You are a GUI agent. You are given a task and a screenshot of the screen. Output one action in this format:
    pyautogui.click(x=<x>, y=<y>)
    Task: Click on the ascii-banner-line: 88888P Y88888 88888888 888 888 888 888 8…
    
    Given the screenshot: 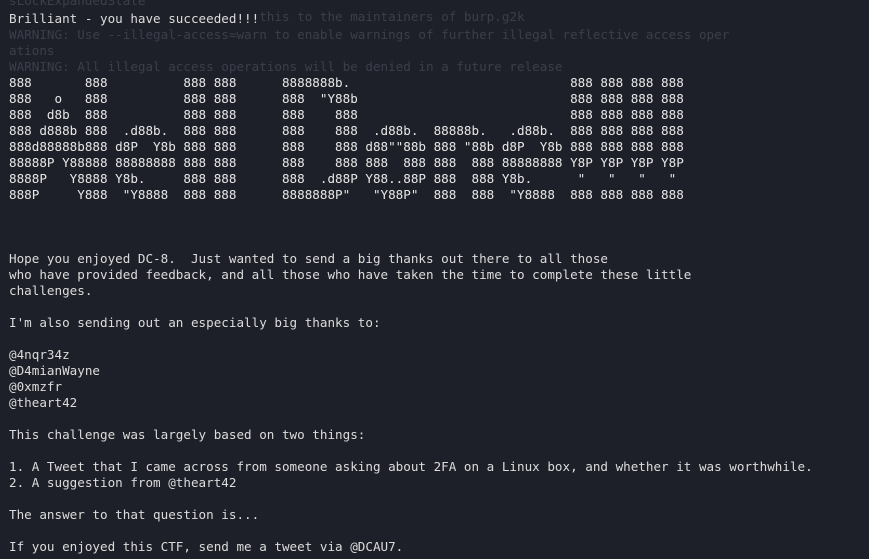 What is the action you would take?
    pyautogui.click(x=346, y=162)
    